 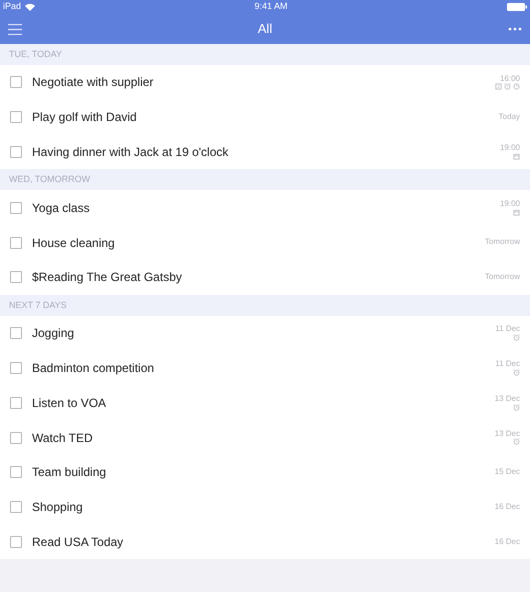 I want to click on task-title: Team building, so click(x=70, y=473).